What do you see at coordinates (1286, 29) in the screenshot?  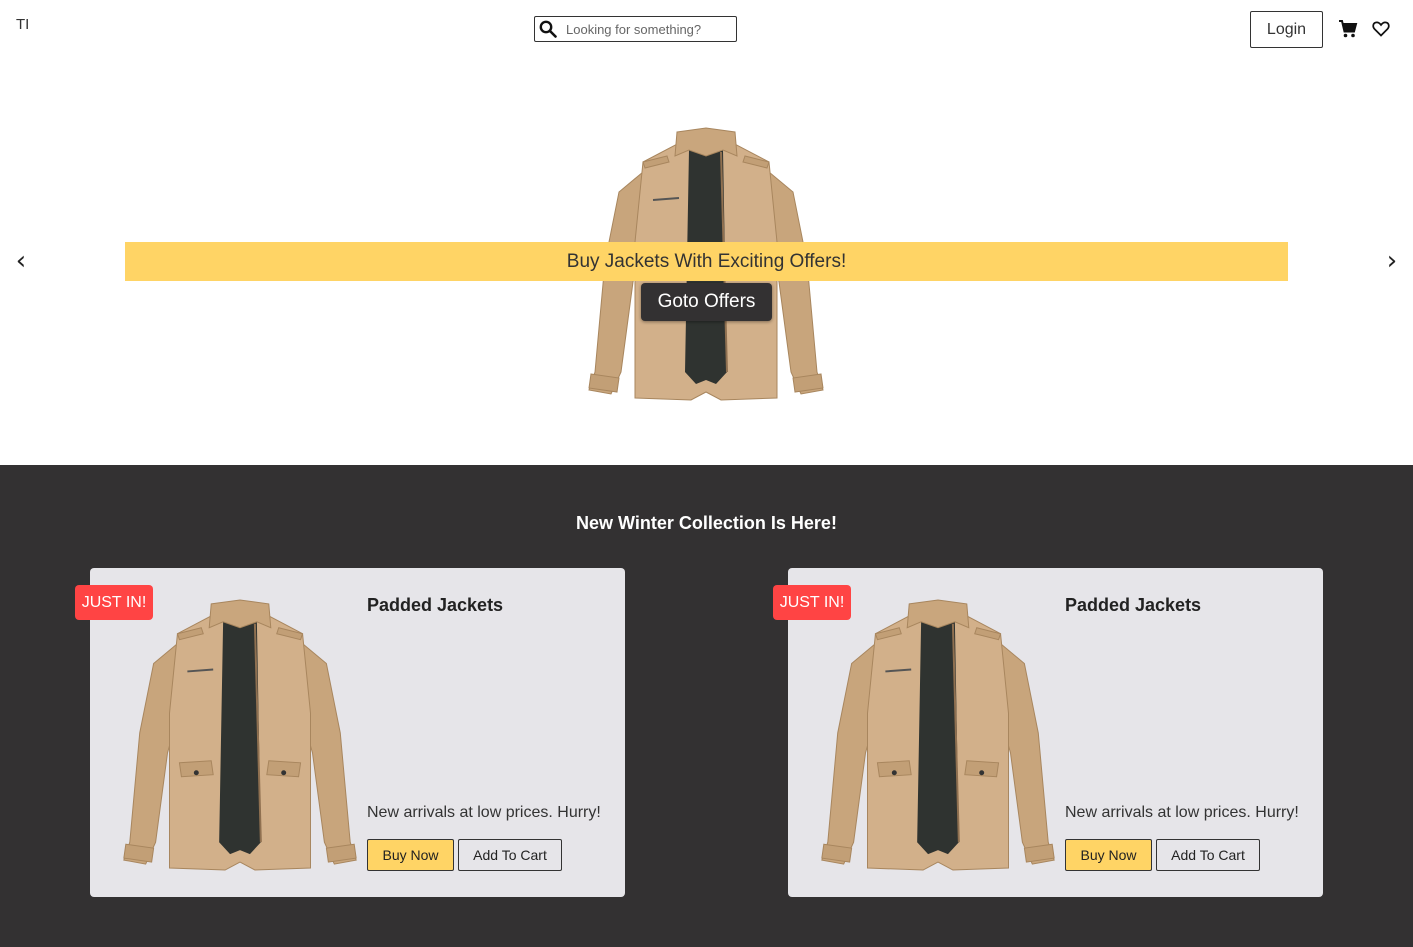 I see `login-button: Login` at bounding box center [1286, 29].